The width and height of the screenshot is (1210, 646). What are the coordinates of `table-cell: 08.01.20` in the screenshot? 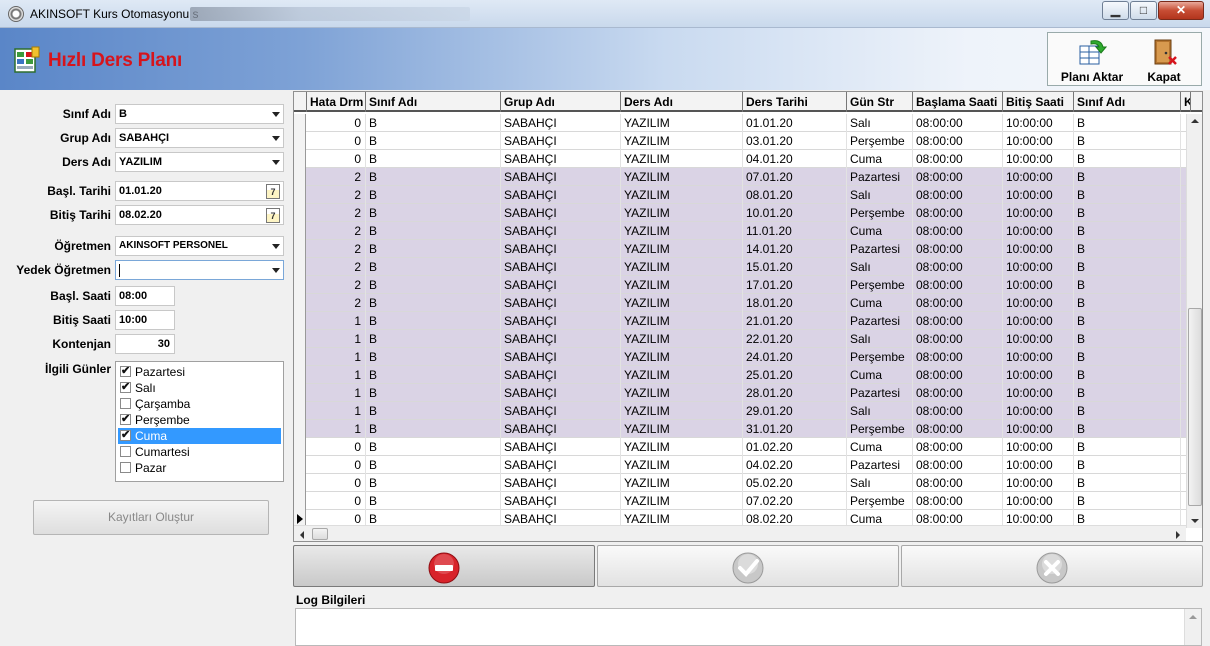 It's located at (795, 195).